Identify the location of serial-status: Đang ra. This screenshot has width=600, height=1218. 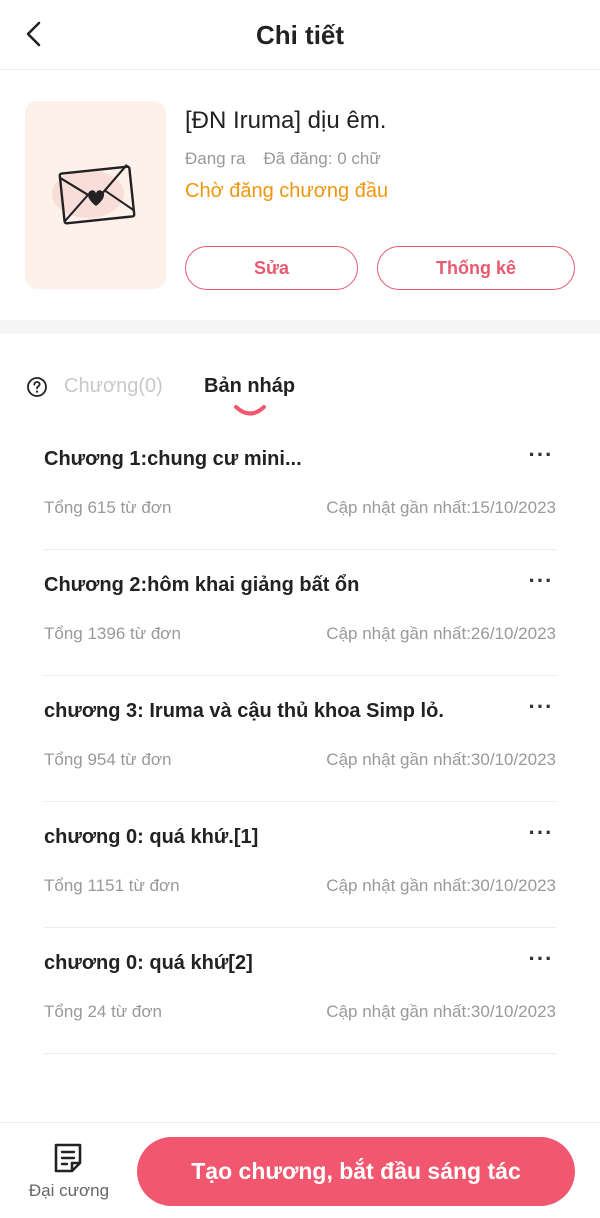
(215, 158).